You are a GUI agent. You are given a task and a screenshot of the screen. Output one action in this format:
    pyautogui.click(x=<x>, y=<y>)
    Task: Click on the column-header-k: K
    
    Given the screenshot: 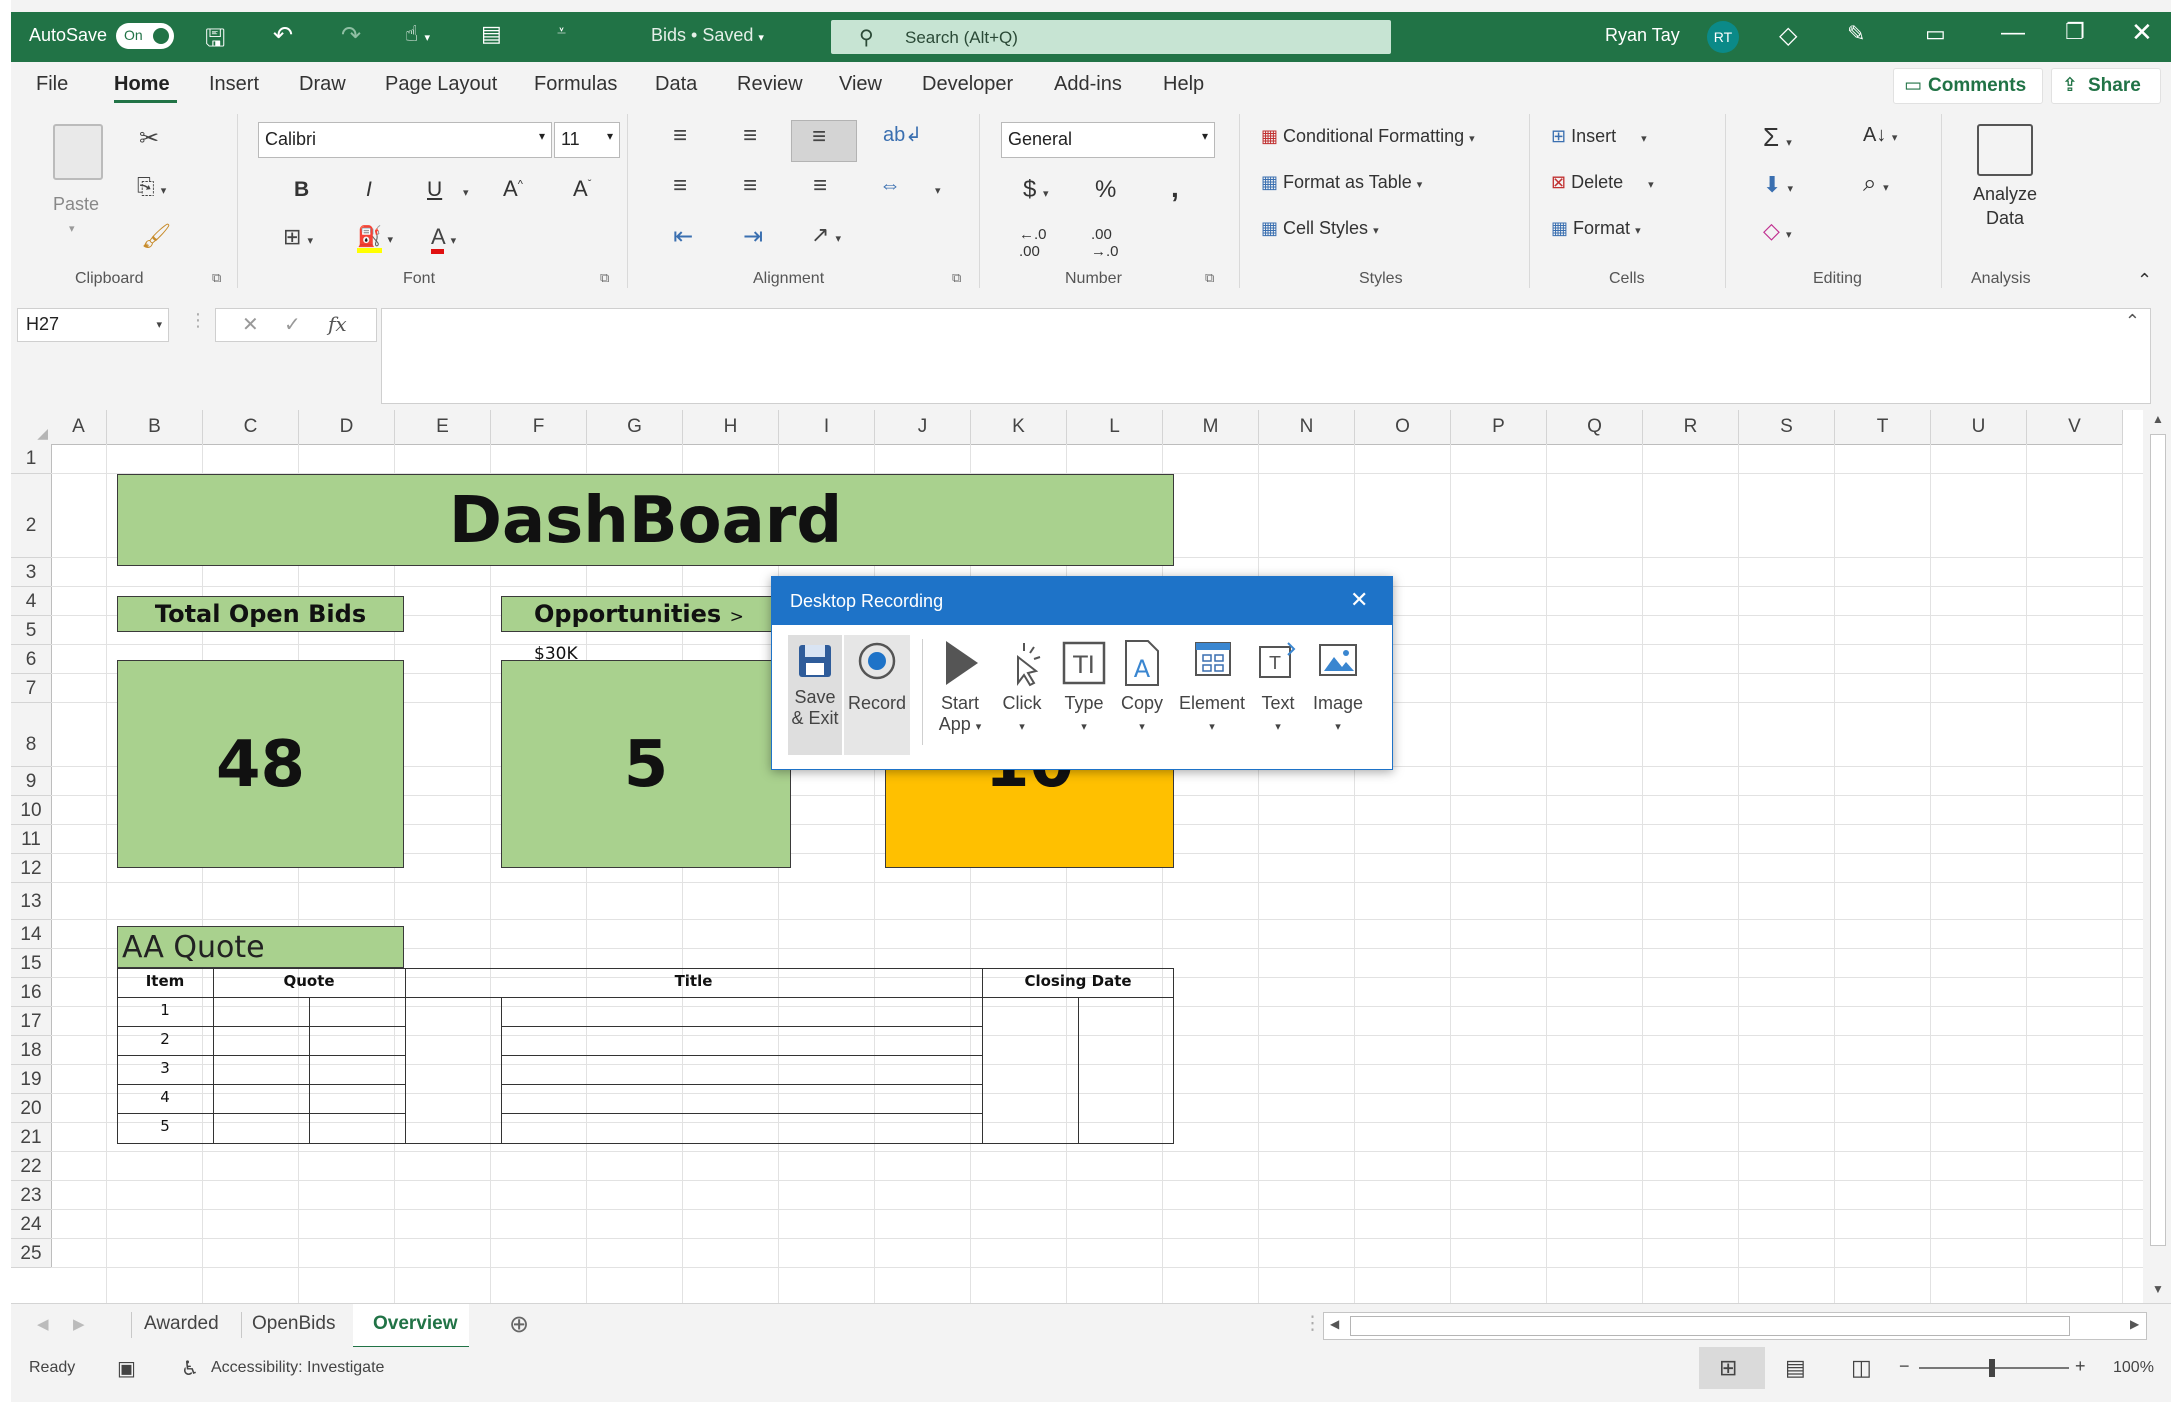 What is the action you would take?
    pyautogui.click(x=1019, y=427)
    